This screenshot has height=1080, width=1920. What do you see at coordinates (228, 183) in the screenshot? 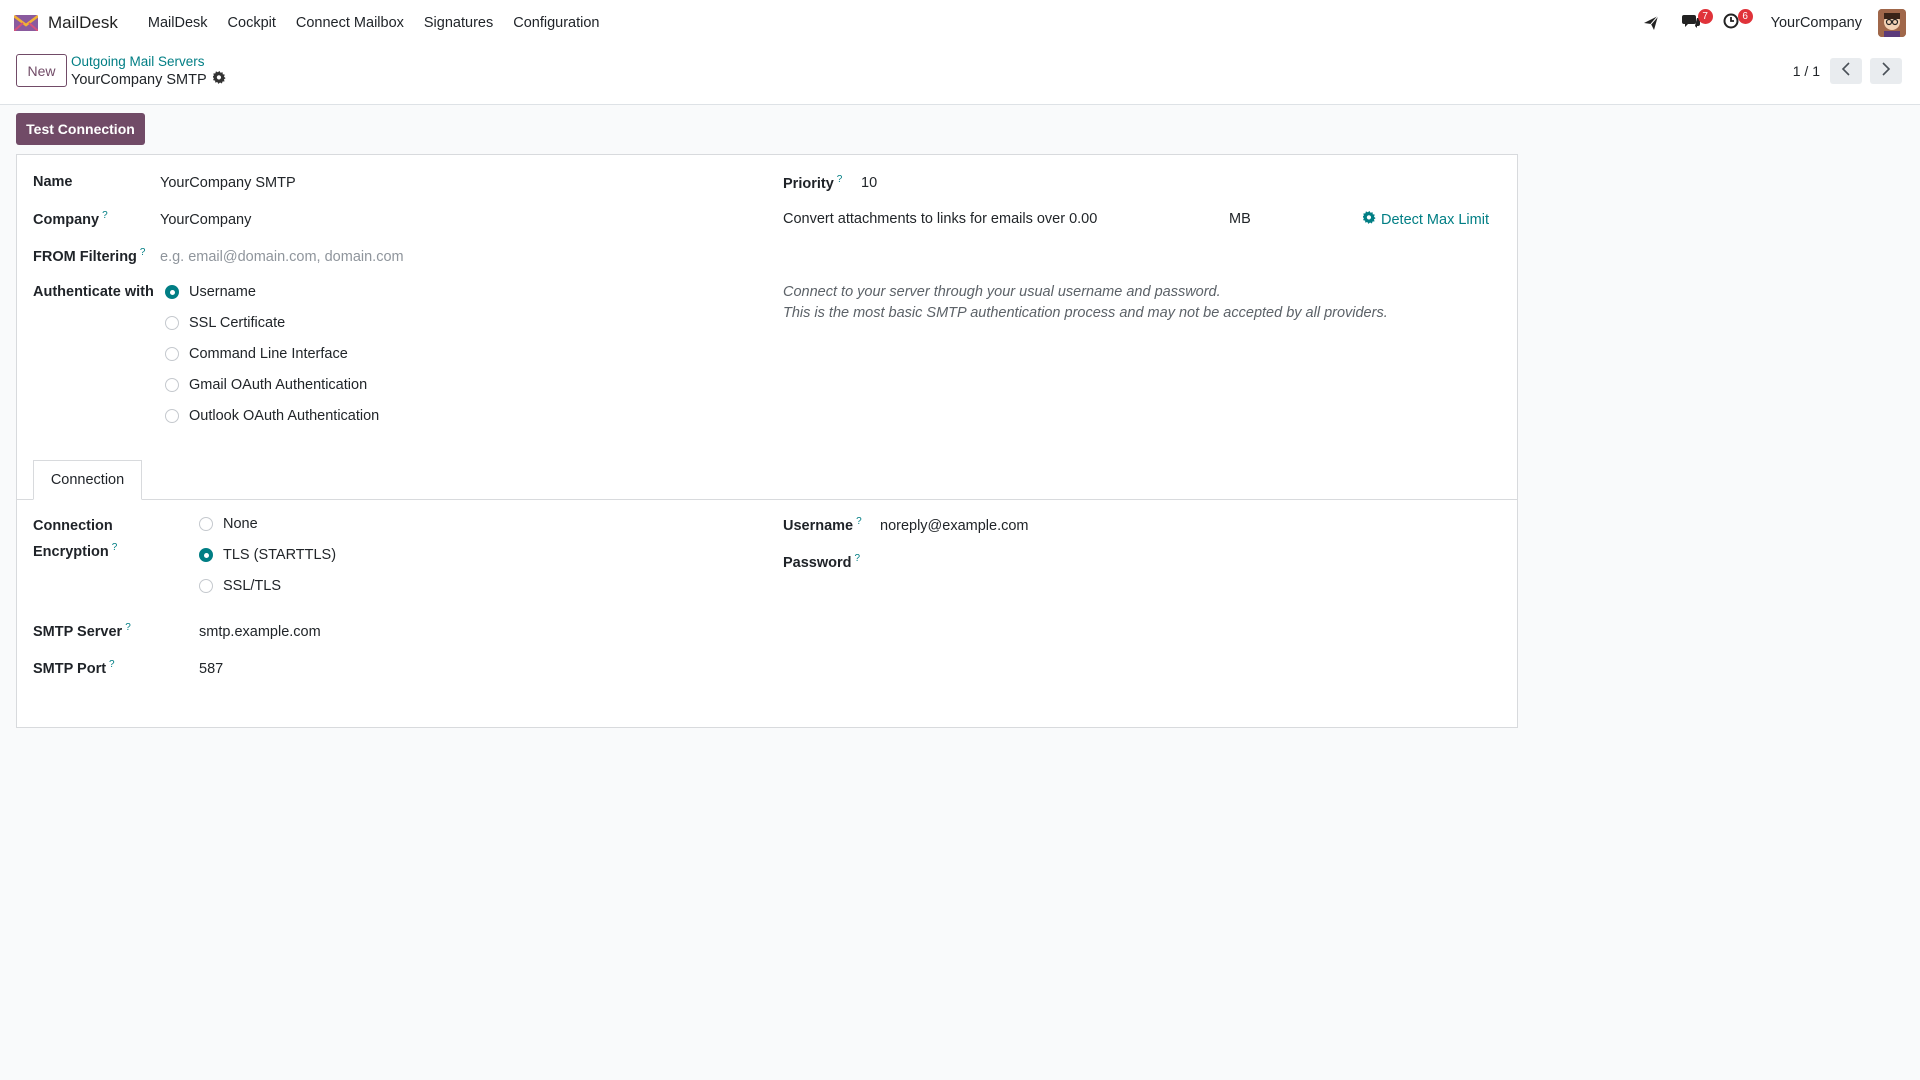
I see `name-field: YourCompany SMTP` at bounding box center [228, 183].